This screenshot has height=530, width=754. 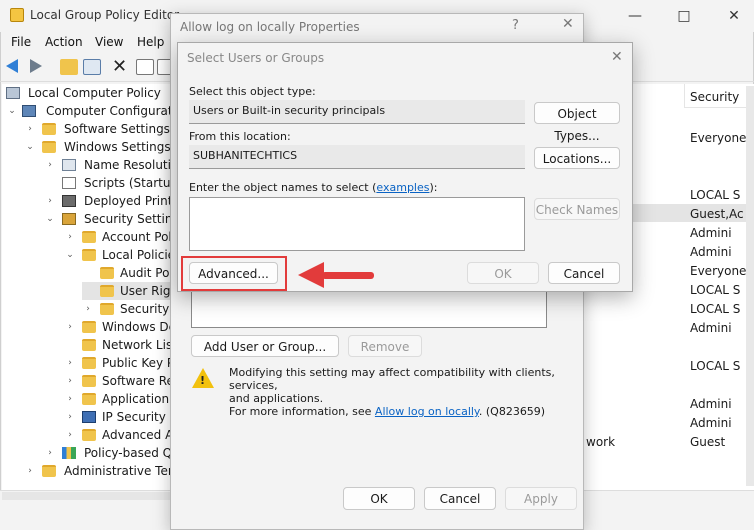 What do you see at coordinates (357, 157) in the screenshot?
I see `location-field: SUBHANITECHTICS` at bounding box center [357, 157].